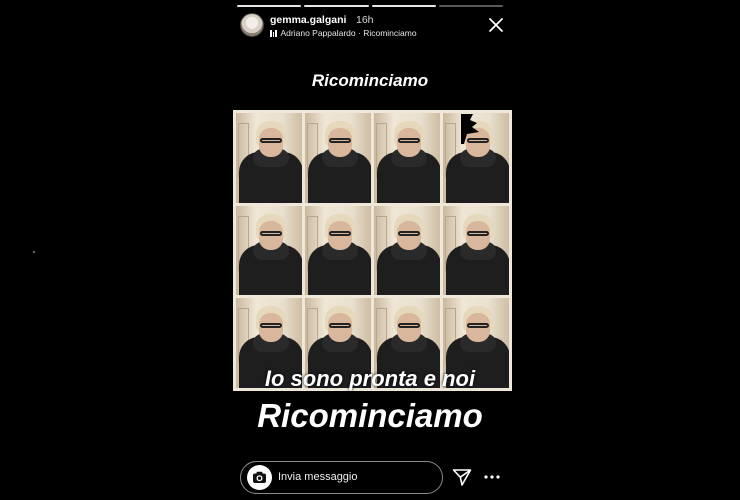 This screenshot has width=740, height=500. Describe the element at coordinates (259, 477) in the screenshot. I see `camera-icon` at that location.